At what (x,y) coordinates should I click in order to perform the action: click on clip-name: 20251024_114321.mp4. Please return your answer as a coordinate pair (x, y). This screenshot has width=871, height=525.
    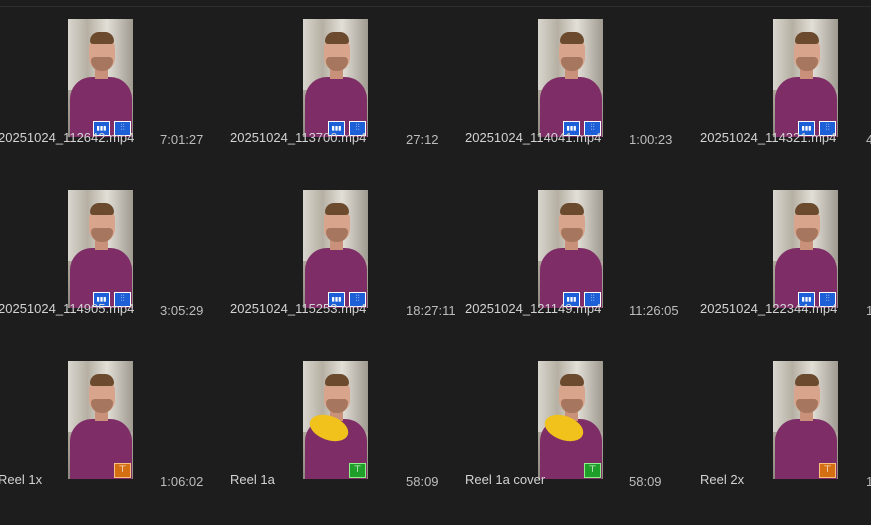
    Looking at the image, I should click on (768, 137).